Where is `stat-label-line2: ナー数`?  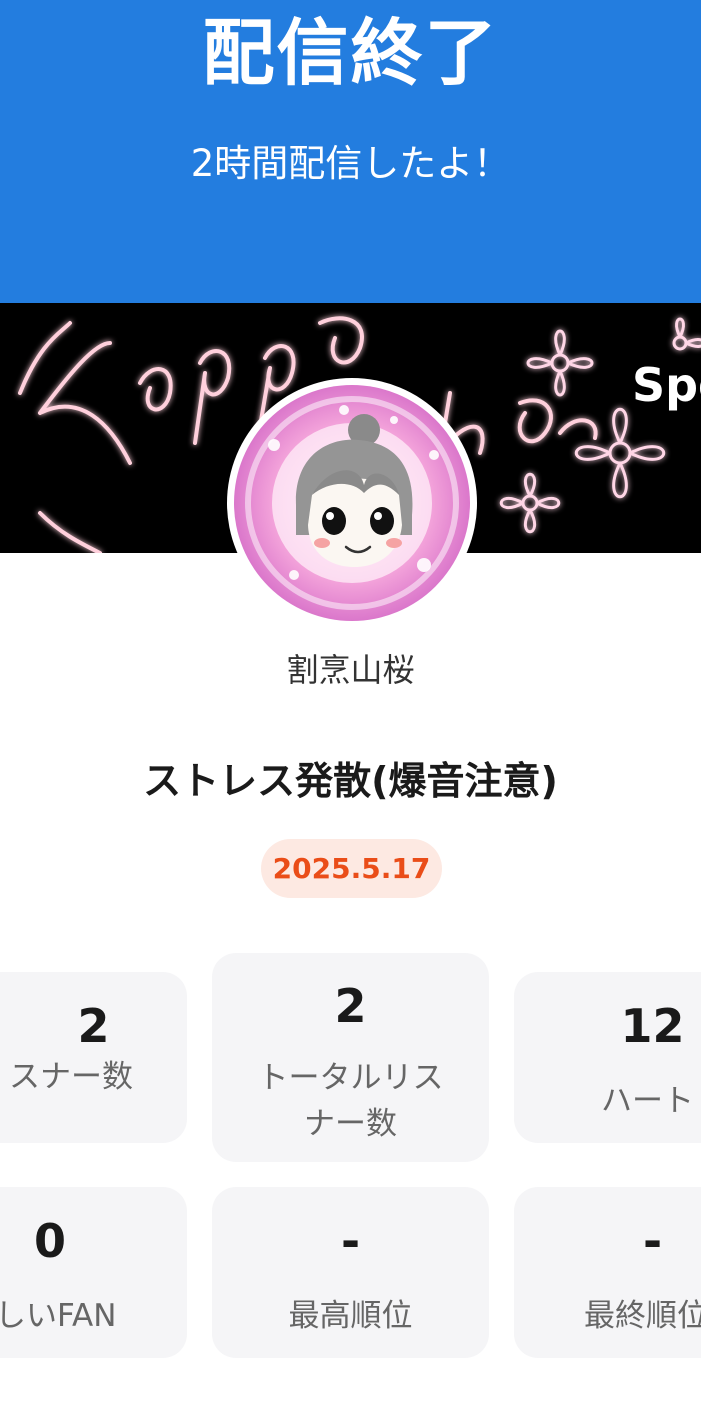
stat-label-line2: ナー数 is located at coordinates (350, 1124).